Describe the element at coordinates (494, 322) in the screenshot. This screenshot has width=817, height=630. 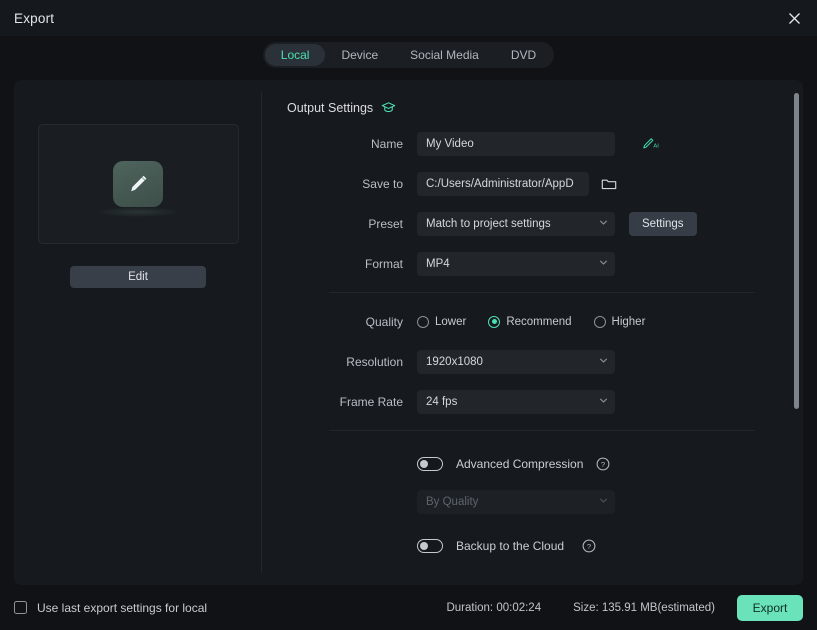
I see `radio-dot-selected` at that location.